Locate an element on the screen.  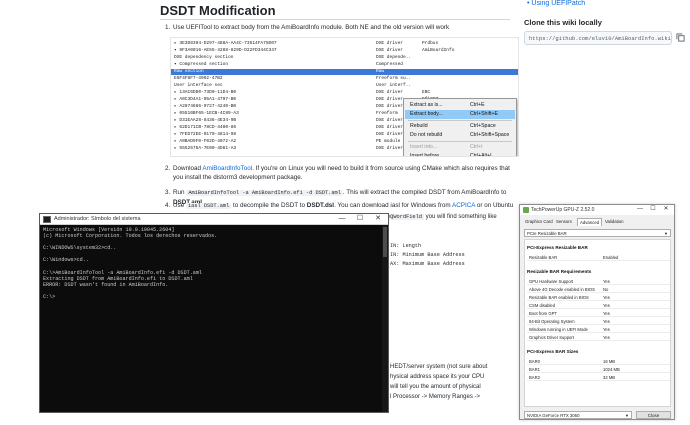
step-number: 4. is located at coordinates (168, 205).